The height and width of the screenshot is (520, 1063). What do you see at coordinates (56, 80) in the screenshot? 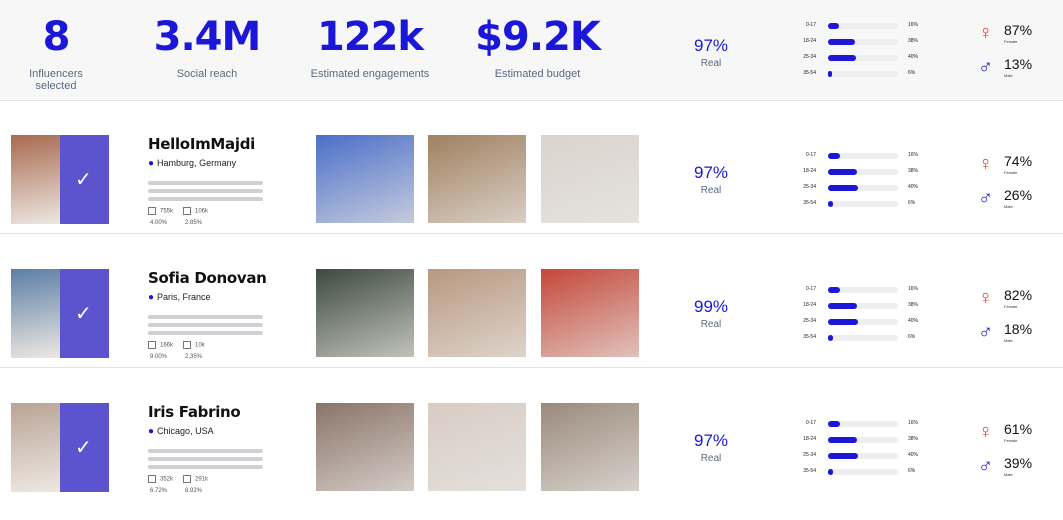
I see `stat-influencers-label: Influencers selected` at bounding box center [56, 80].